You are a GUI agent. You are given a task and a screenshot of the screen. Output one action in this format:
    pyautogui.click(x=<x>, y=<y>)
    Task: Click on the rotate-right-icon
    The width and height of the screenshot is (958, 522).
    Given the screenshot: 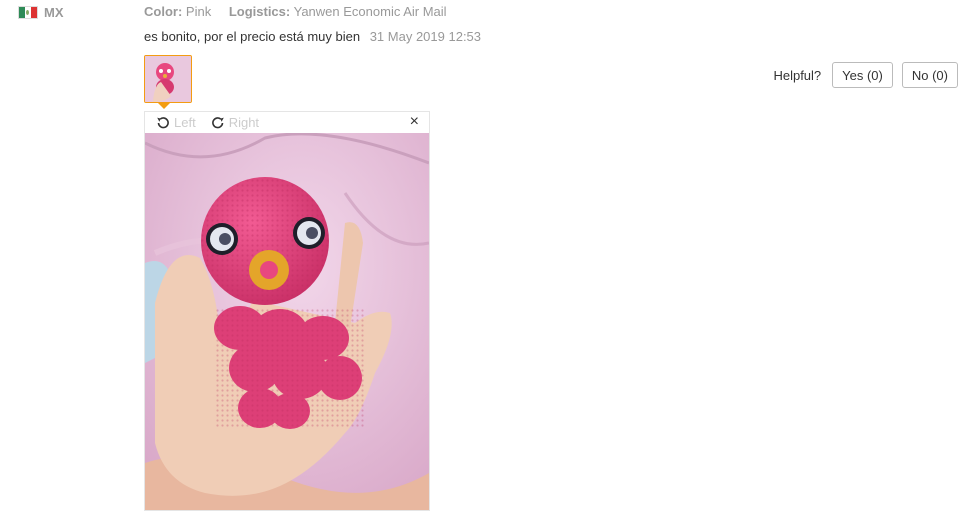 What is the action you would take?
    pyautogui.click(x=217, y=122)
    